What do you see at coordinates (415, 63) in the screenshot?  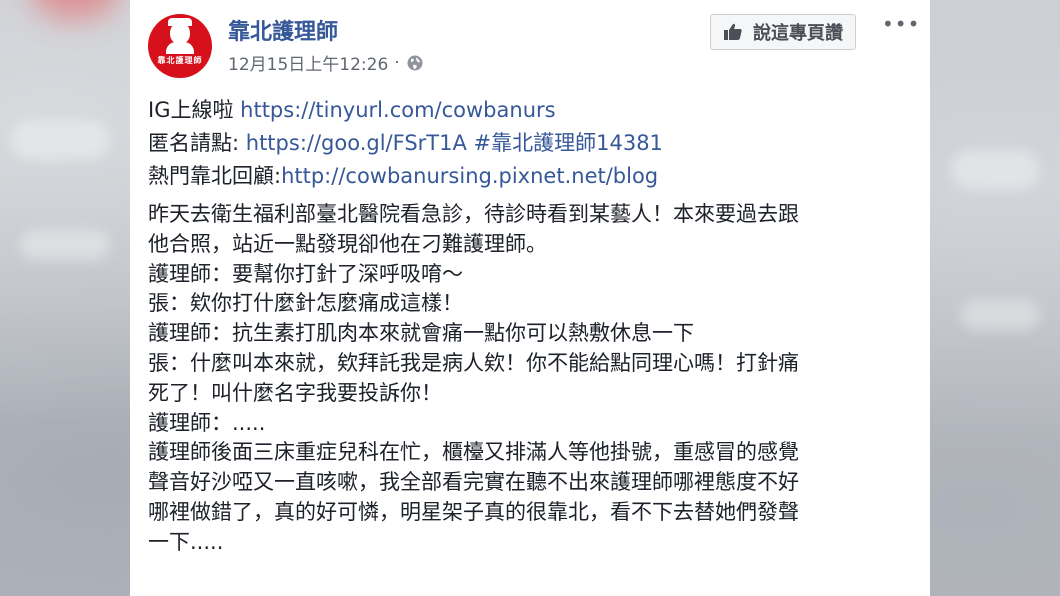 I see `globe-icon` at bounding box center [415, 63].